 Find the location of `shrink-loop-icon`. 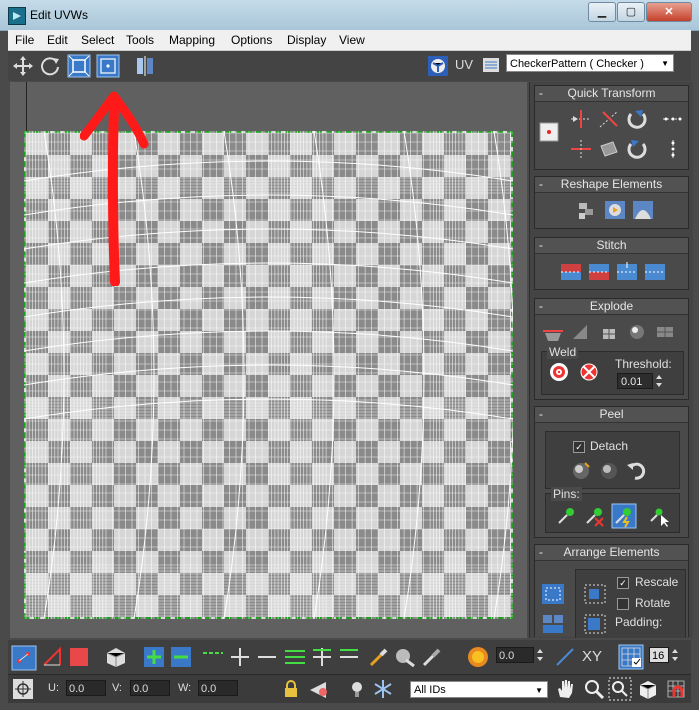

shrink-loop-icon is located at coordinates (267, 657).